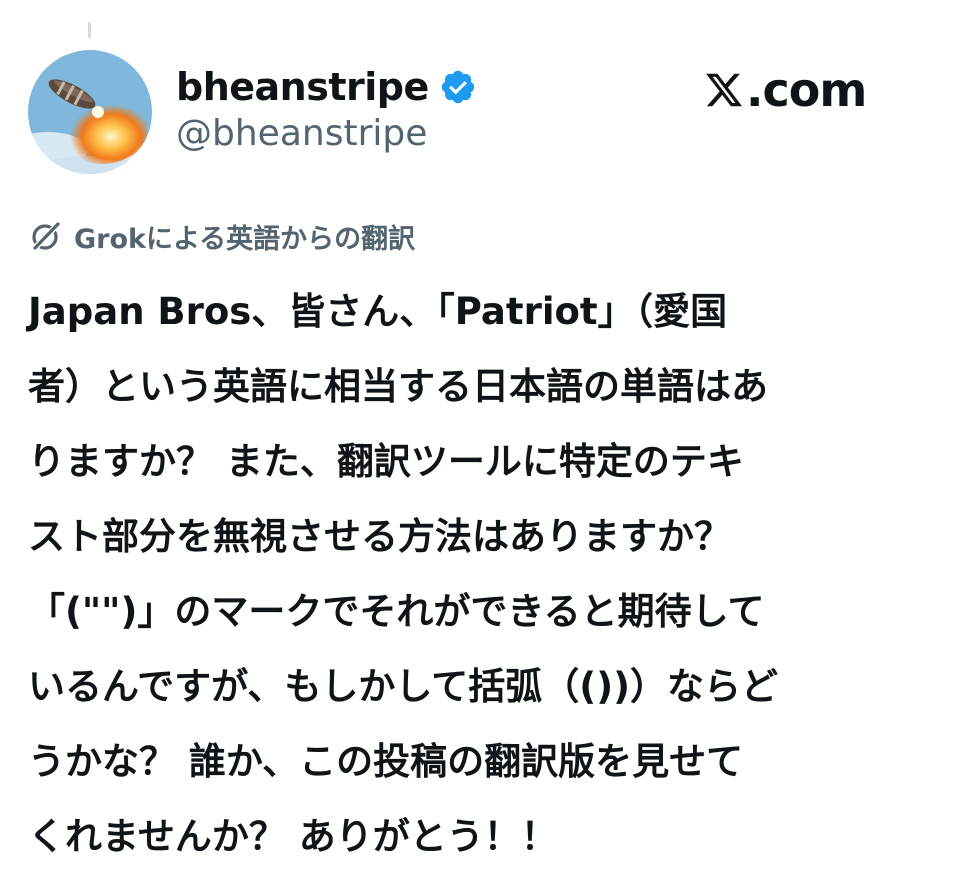 The height and width of the screenshot is (874, 958). What do you see at coordinates (302, 87) in the screenshot?
I see `display-name: bheanstripe` at bounding box center [302, 87].